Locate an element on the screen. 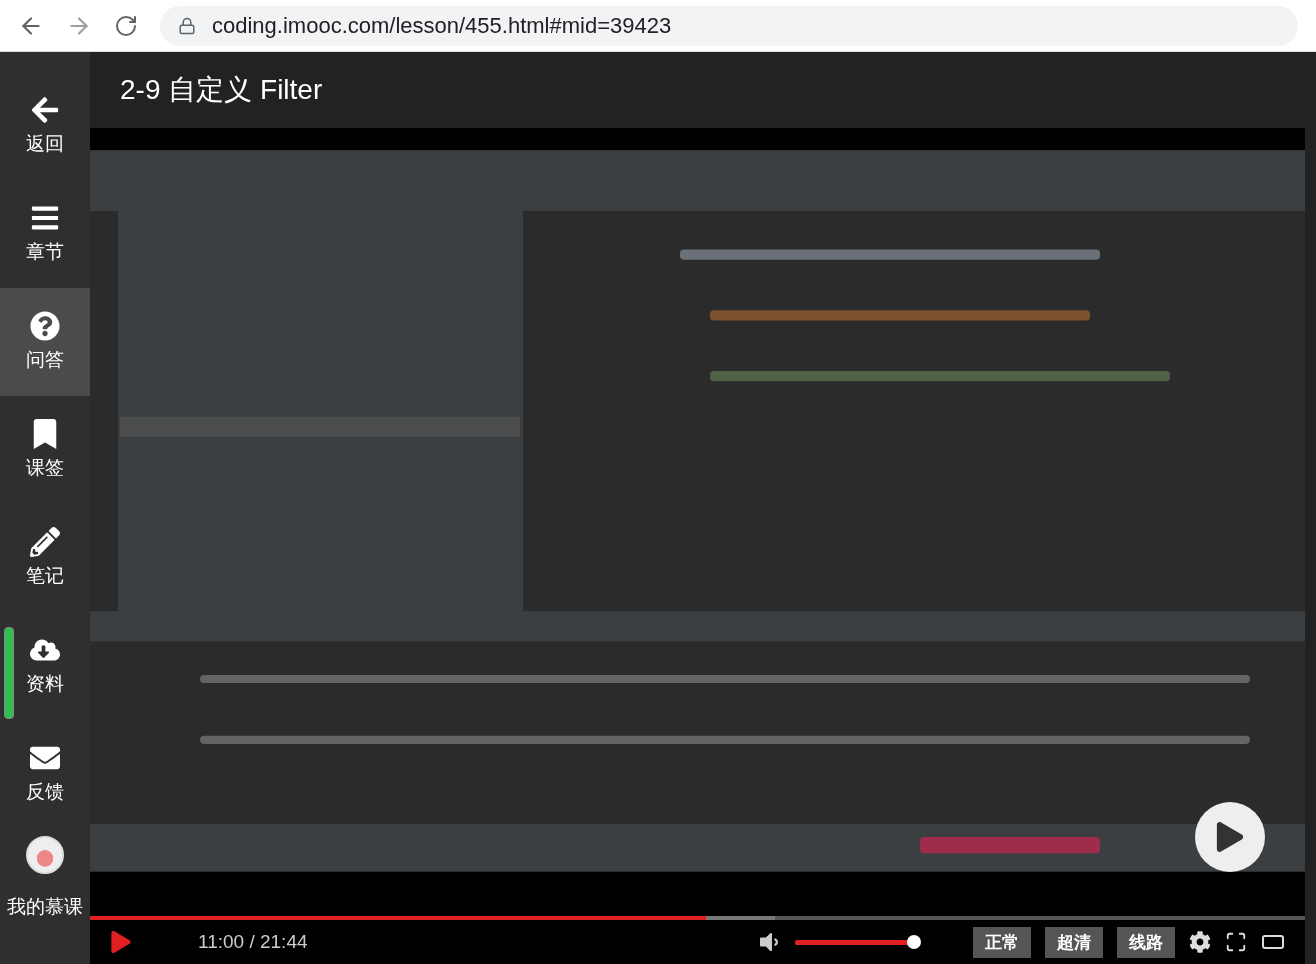 The width and height of the screenshot is (1316, 964). fullscreen-icon is located at coordinates (1236, 942).